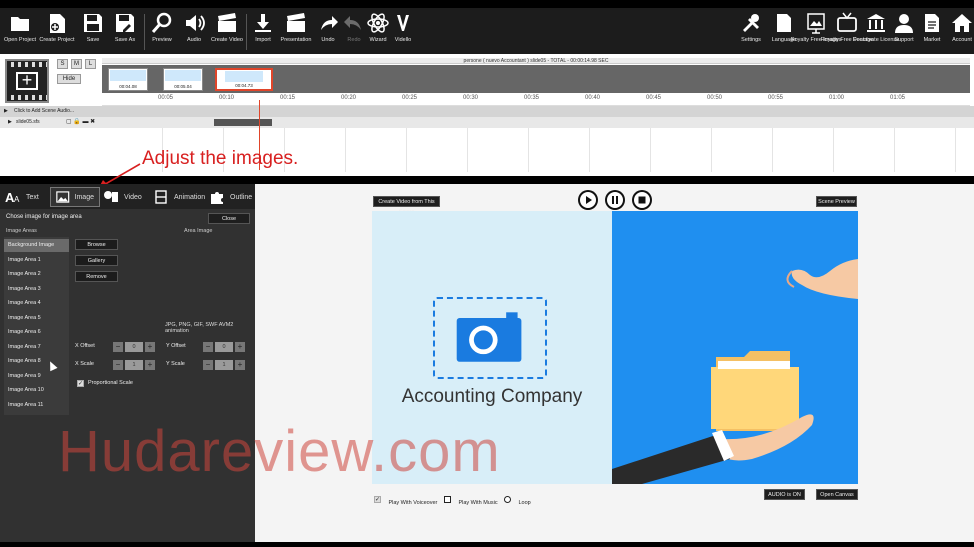  What do you see at coordinates (198, 231) in the screenshot?
I see `area-image-label: Area Image` at bounding box center [198, 231].